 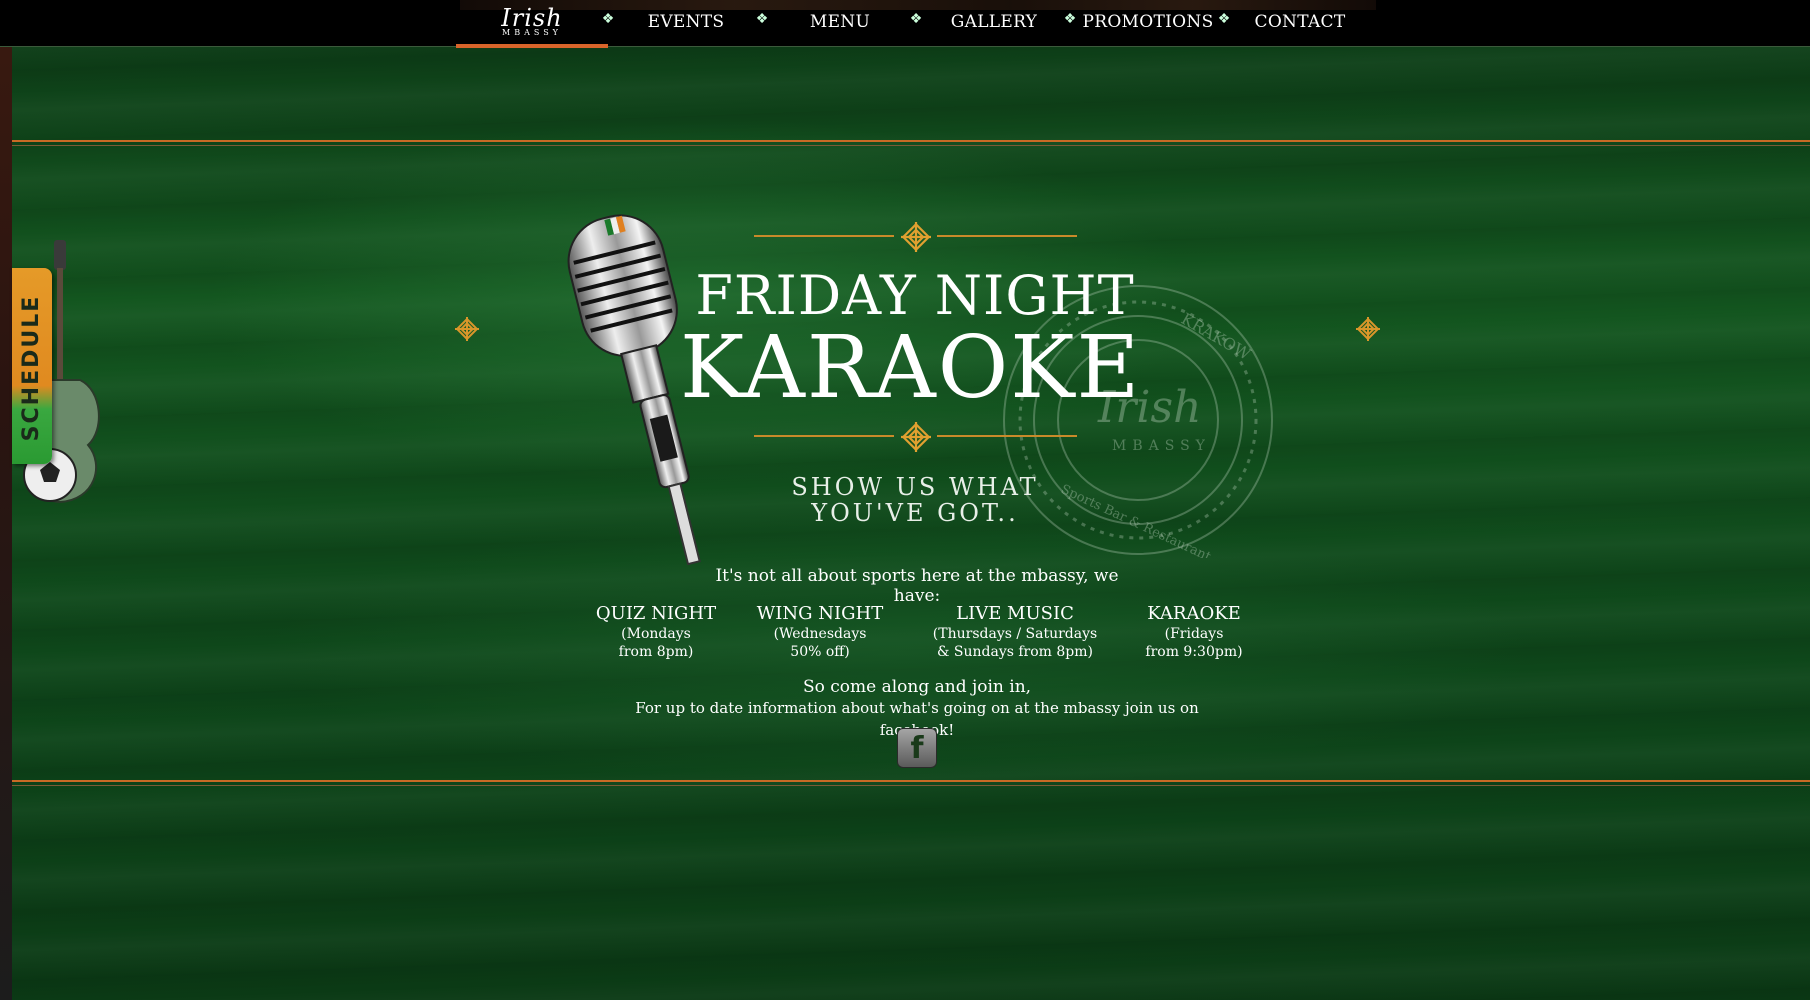 I want to click on event-details: (Mondays from 8pm), so click(x=656, y=643).